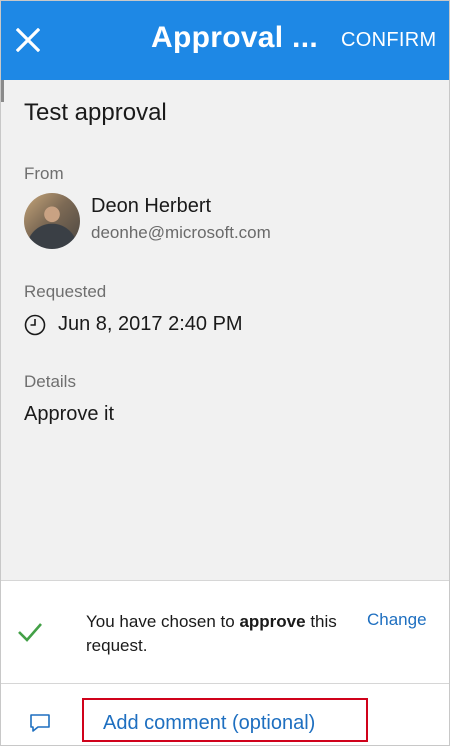 This screenshot has width=450, height=746. I want to click on avatar, so click(52, 221).